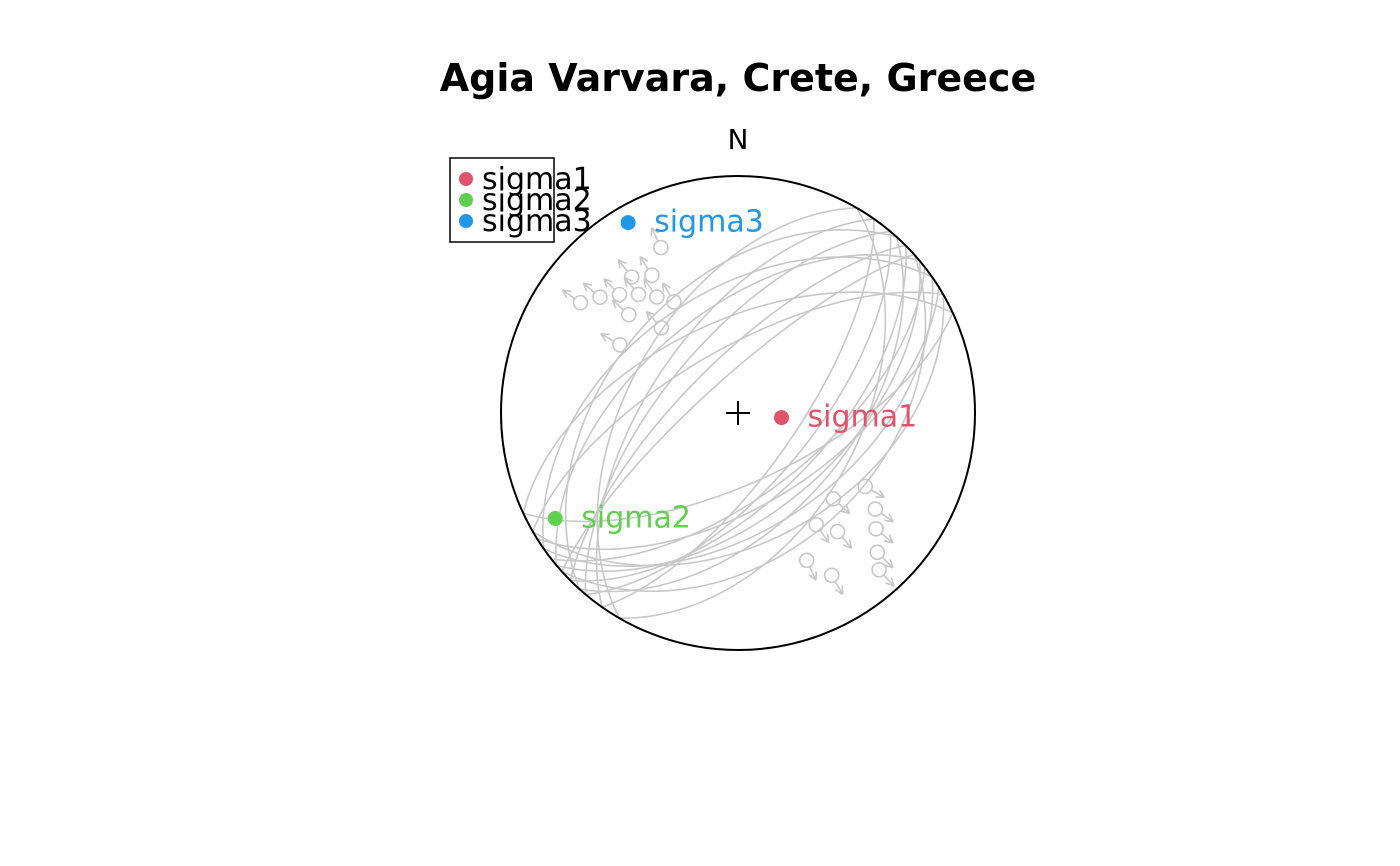 The height and width of the screenshot is (866, 1400). I want to click on sigma1-point, so click(781, 418).